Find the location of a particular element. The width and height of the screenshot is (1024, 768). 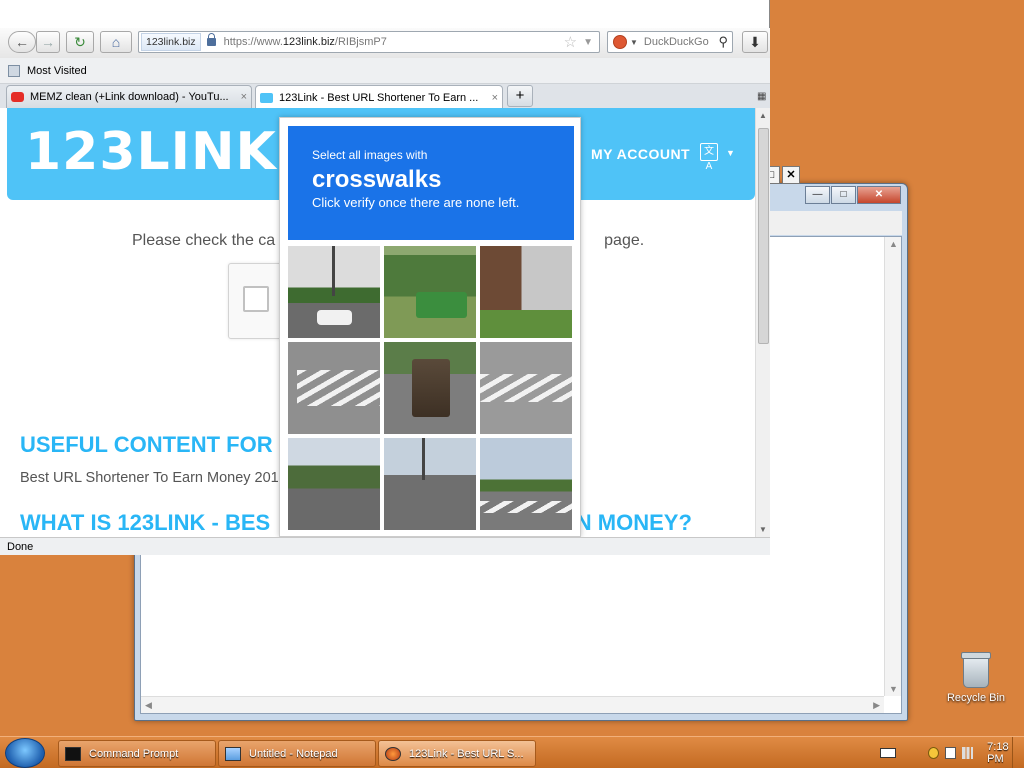

recaptcha-checkbox is located at coordinates (256, 299).